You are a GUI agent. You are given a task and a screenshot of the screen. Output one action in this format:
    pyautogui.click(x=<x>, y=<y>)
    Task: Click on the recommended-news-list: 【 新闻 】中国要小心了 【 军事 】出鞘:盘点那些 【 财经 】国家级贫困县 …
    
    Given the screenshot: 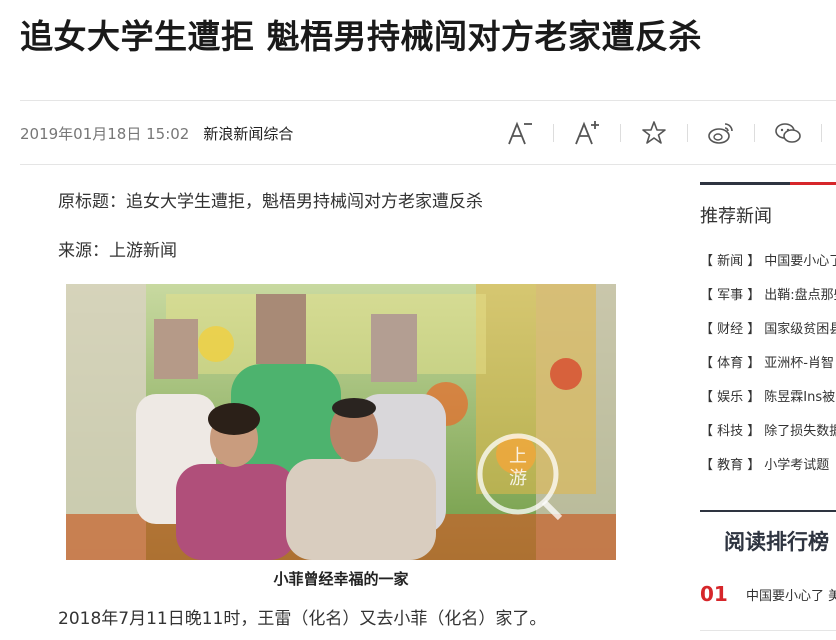 What is the action you would take?
    pyautogui.click(x=768, y=361)
    